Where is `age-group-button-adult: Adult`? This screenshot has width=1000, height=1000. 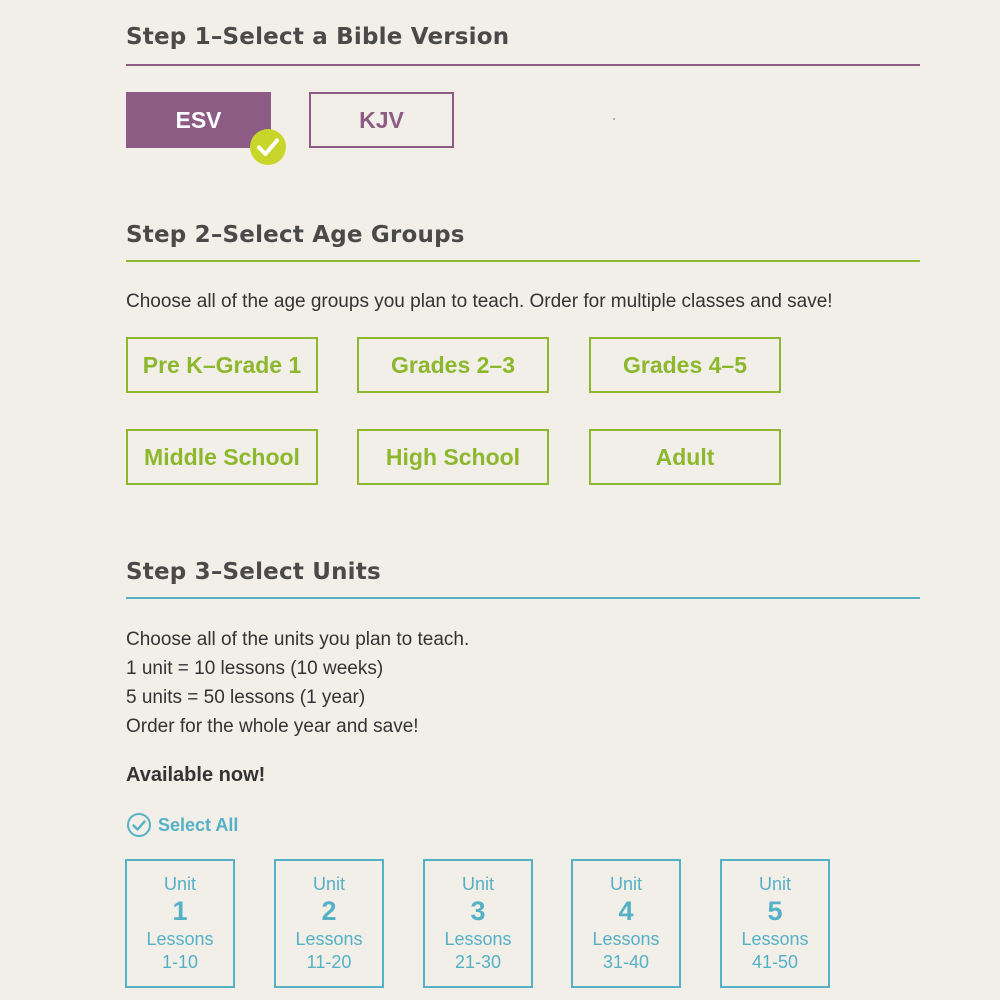 age-group-button-adult: Adult is located at coordinates (685, 457).